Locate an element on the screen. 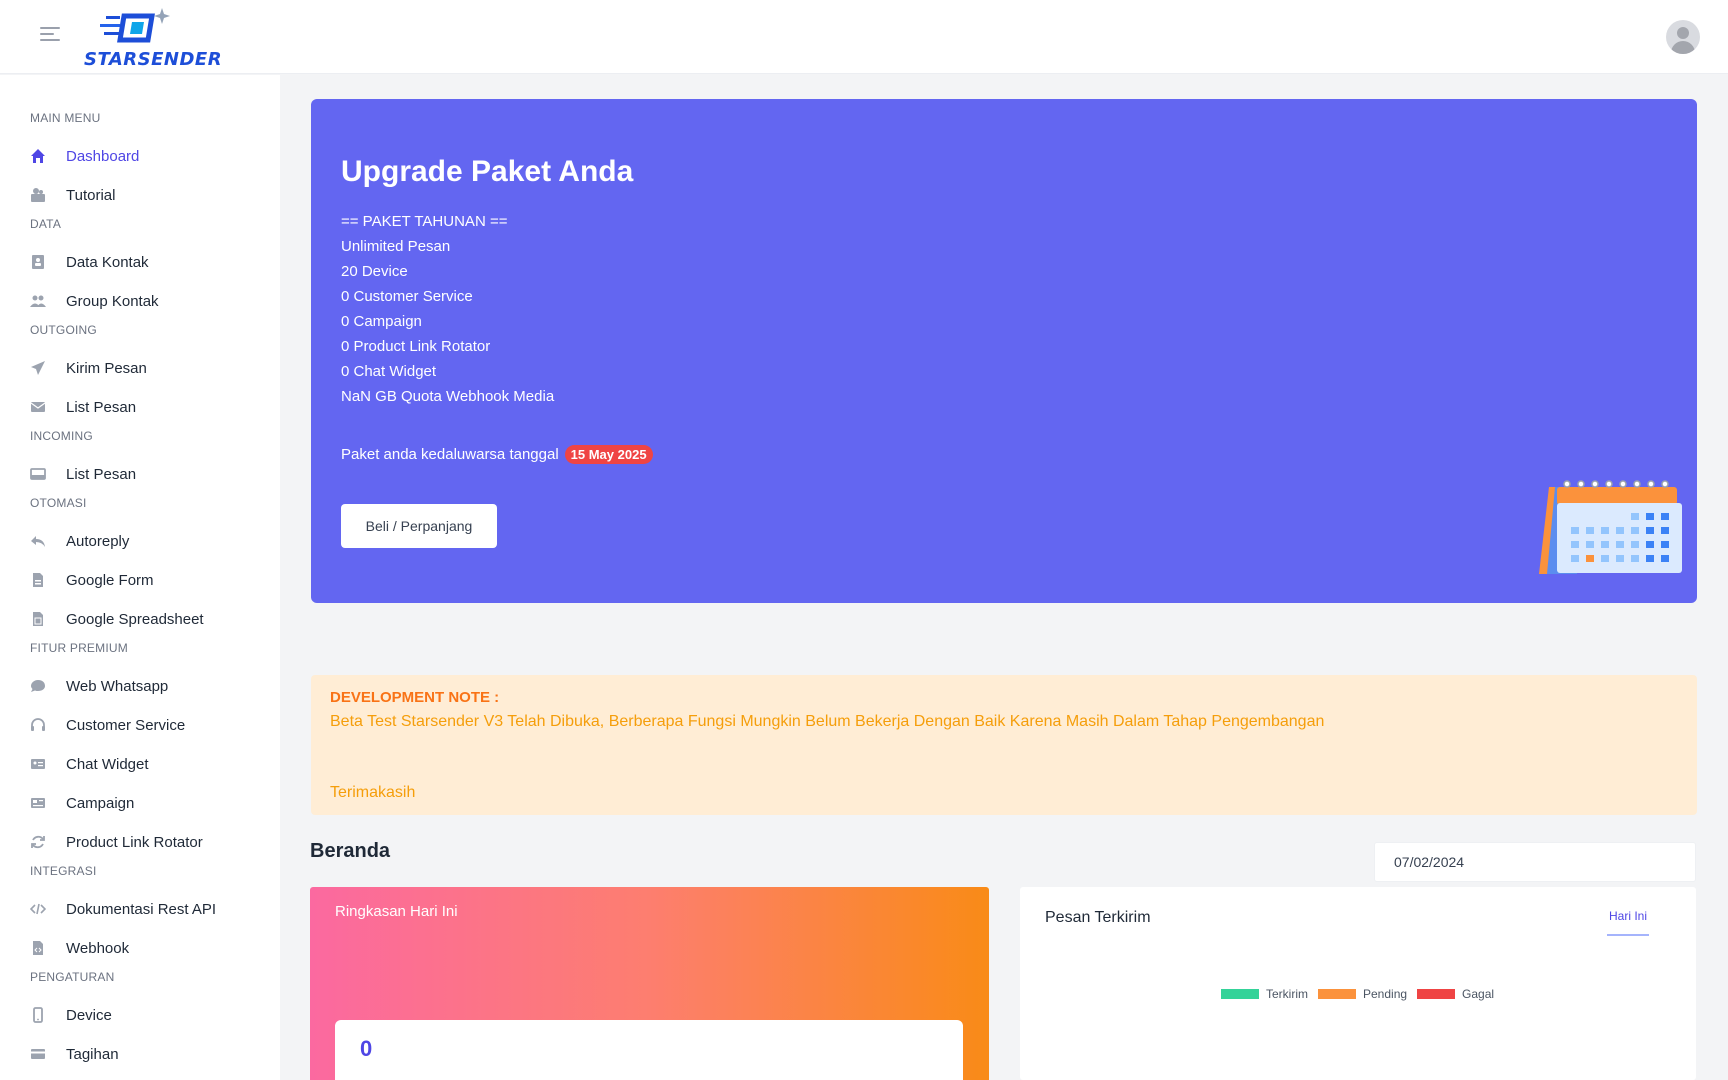 The height and width of the screenshot is (1080, 1728). feature-line: 20 Device is located at coordinates (374, 271).